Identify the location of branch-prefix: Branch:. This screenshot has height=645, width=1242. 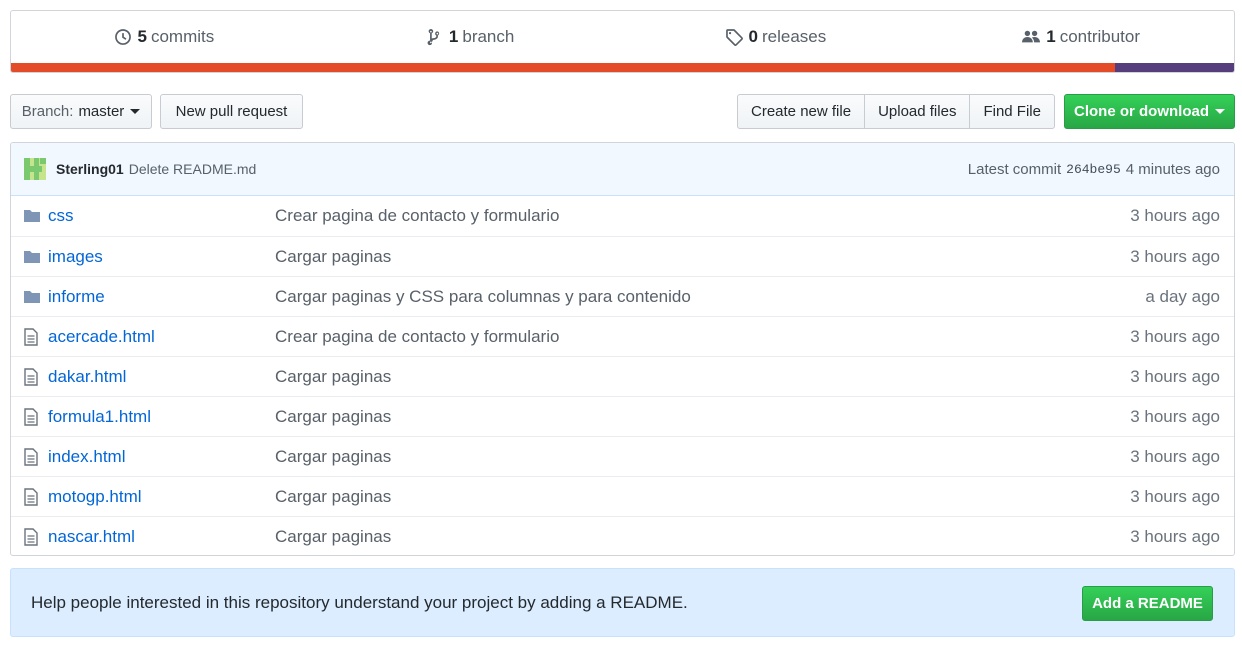
(47, 111).